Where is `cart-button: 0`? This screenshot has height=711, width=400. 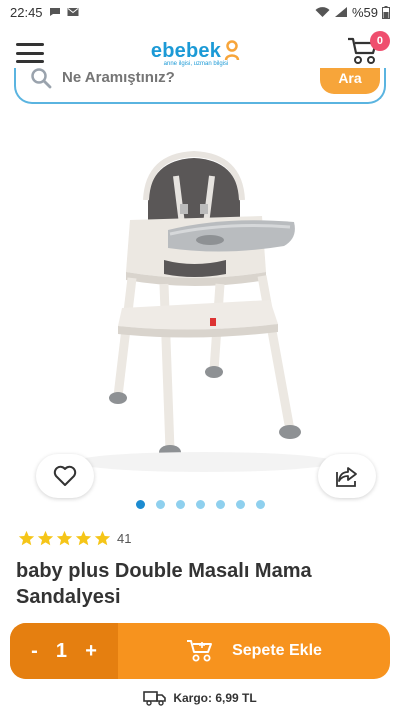
cart-button: 0 is located at coordinates (368, 51).